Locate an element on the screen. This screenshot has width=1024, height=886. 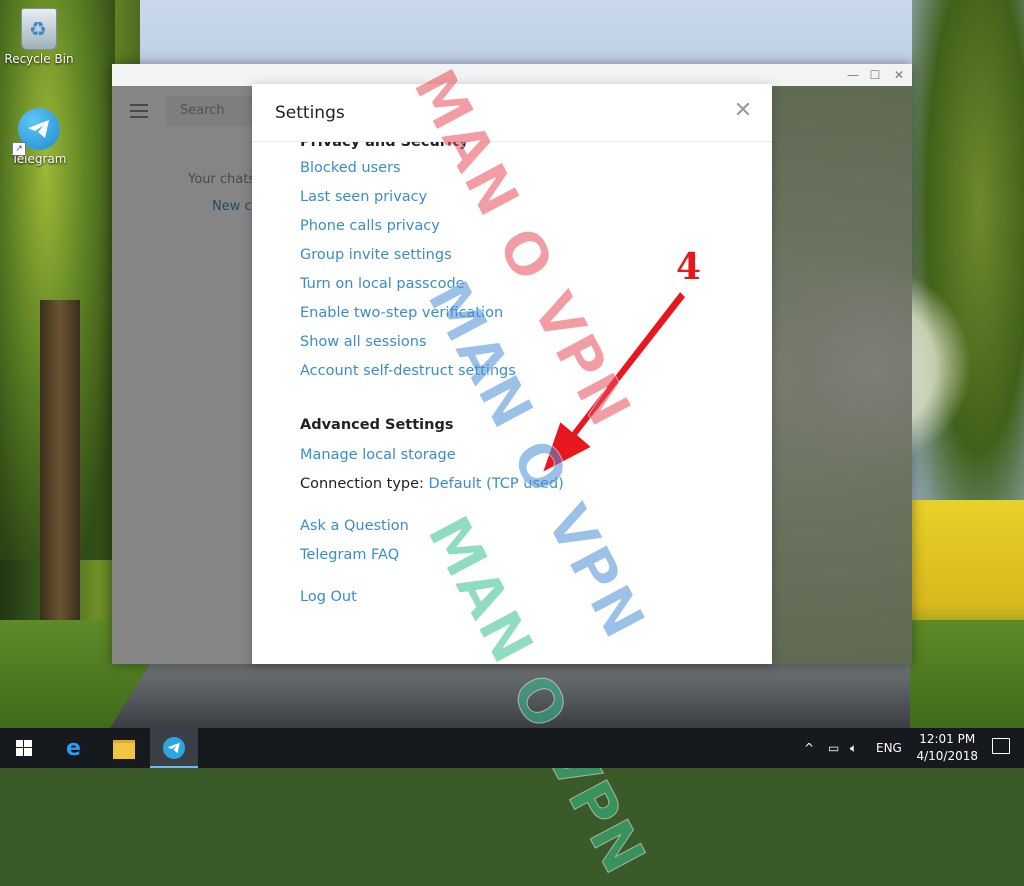
desktop-icon-recycle-bin: Recycle Bin is located at coordinates (39, 37).